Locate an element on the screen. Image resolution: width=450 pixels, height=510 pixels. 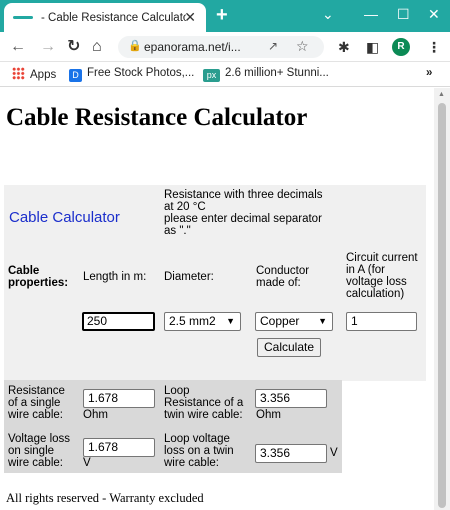
single-resistance-unit: Ohm is located at coordinates (95, 415).